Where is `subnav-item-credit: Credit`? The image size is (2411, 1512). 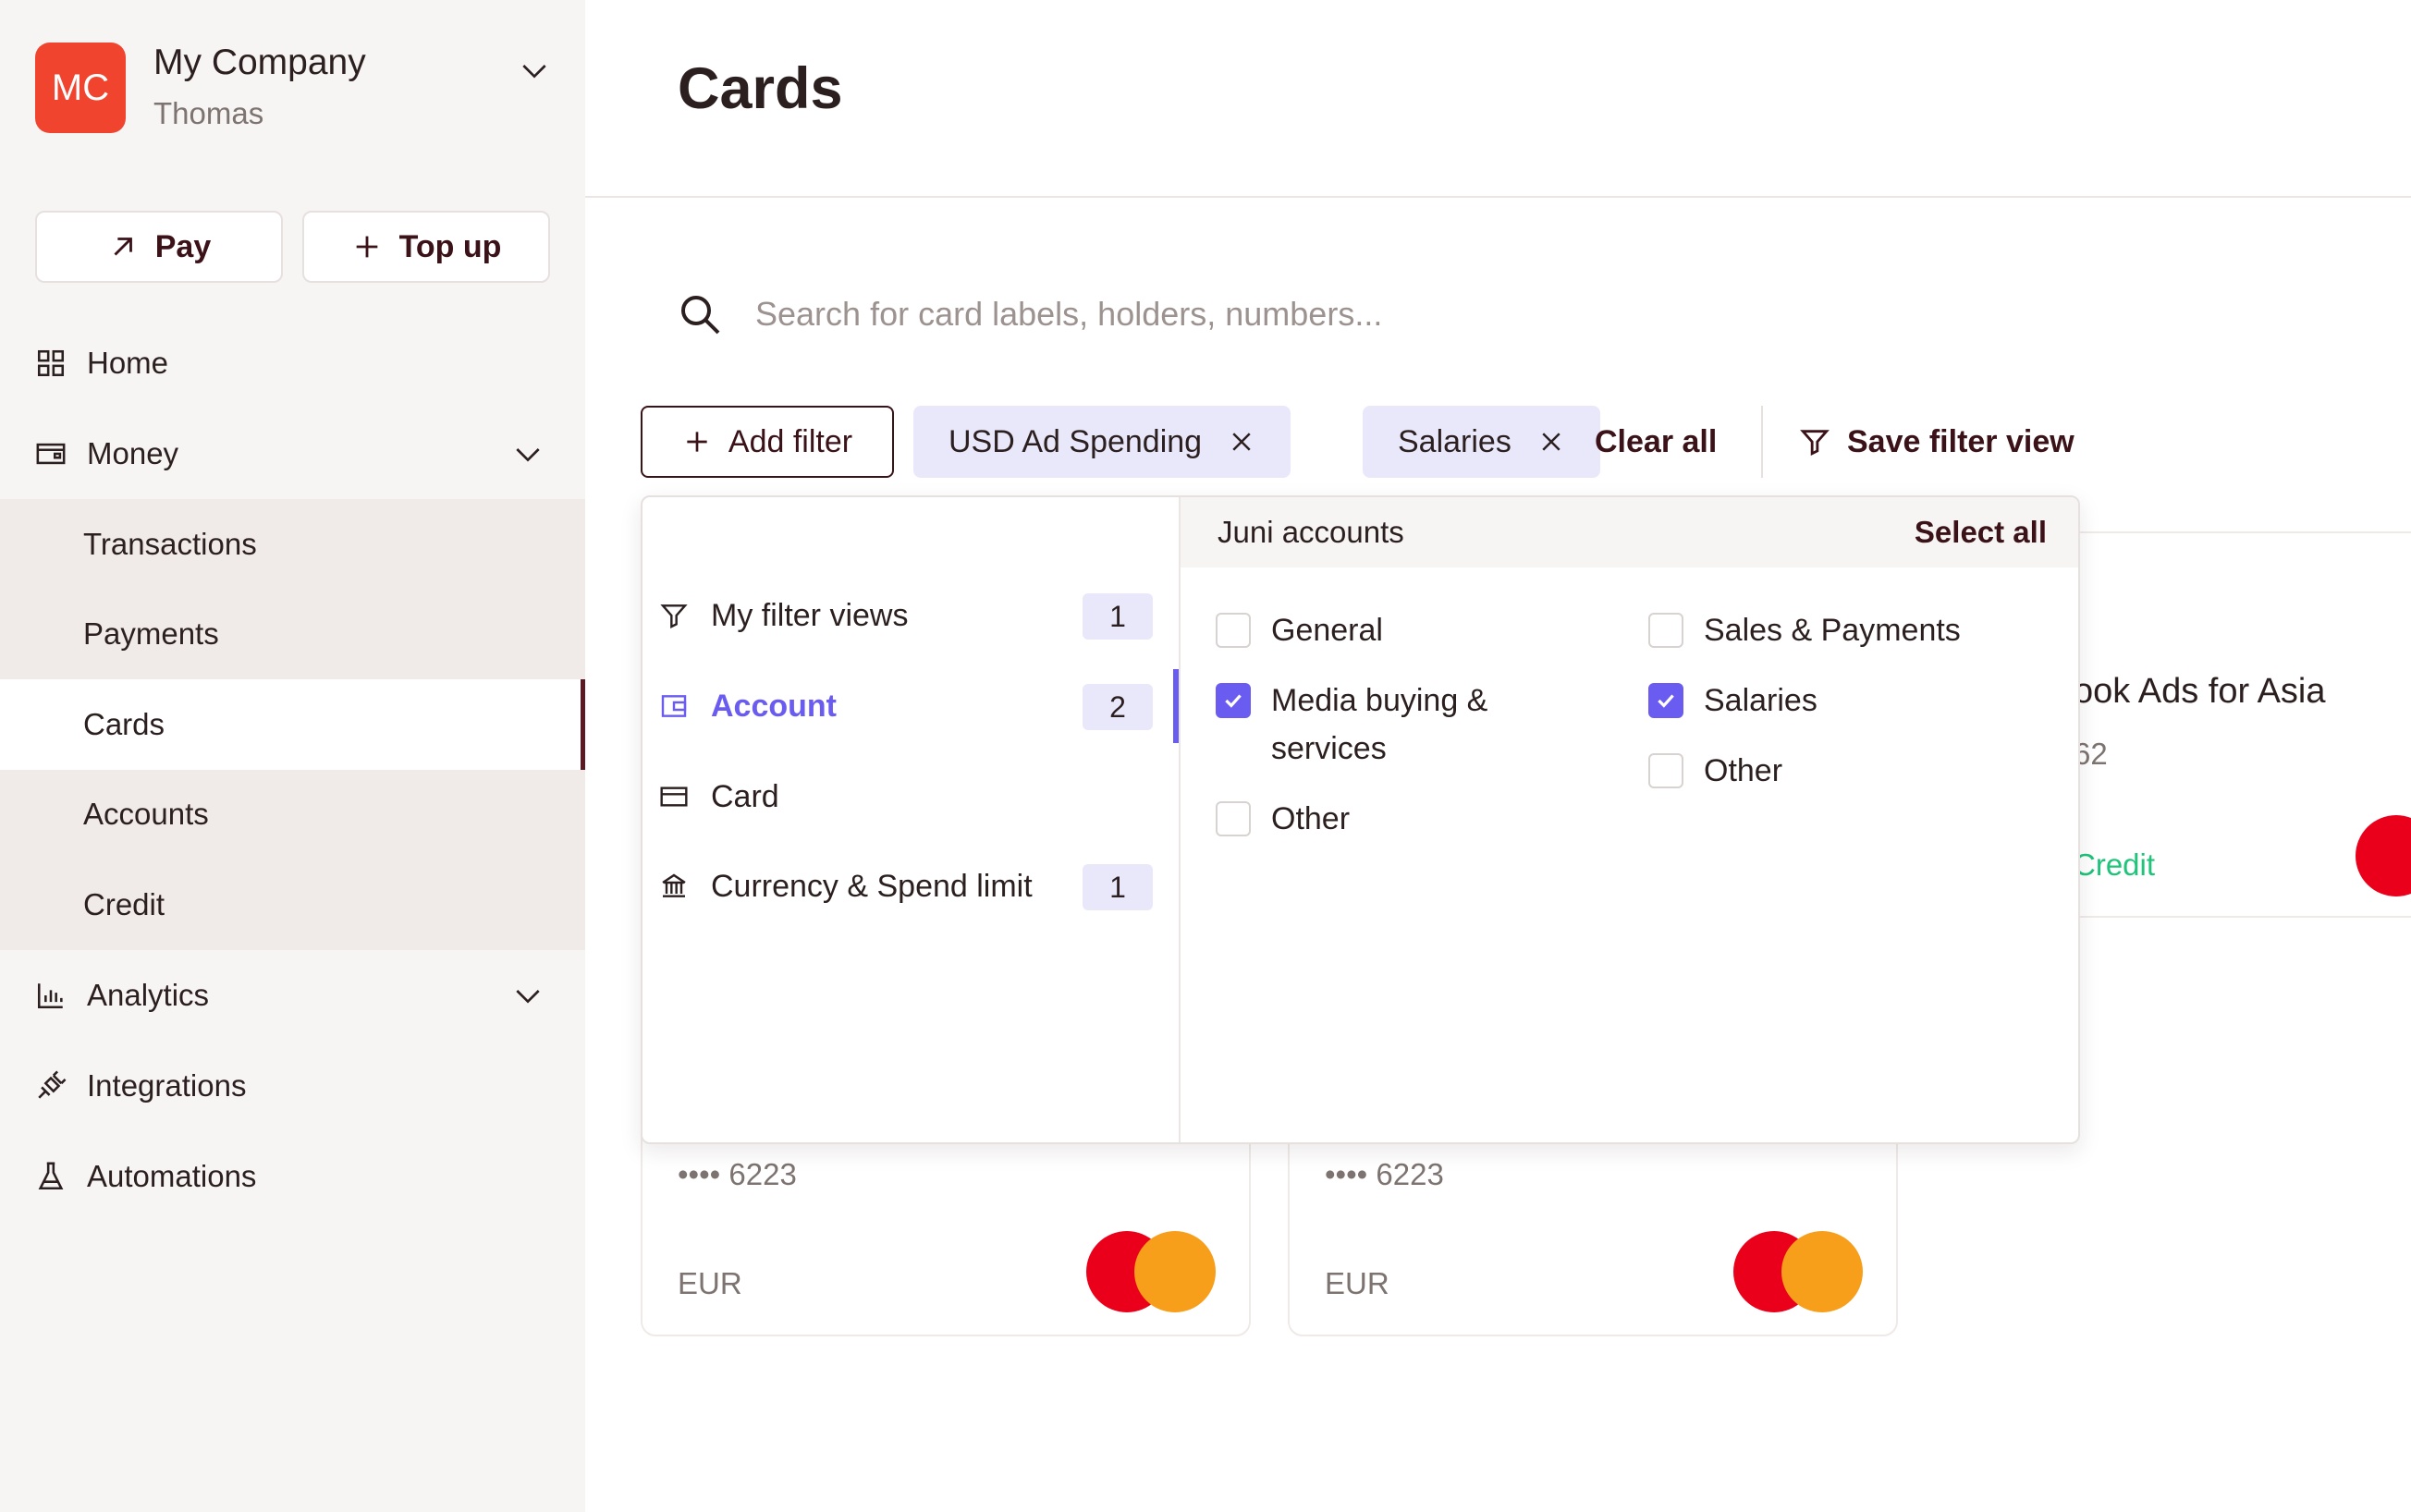 subnav-item-credit: Credit is located at coordinates (292, 905).